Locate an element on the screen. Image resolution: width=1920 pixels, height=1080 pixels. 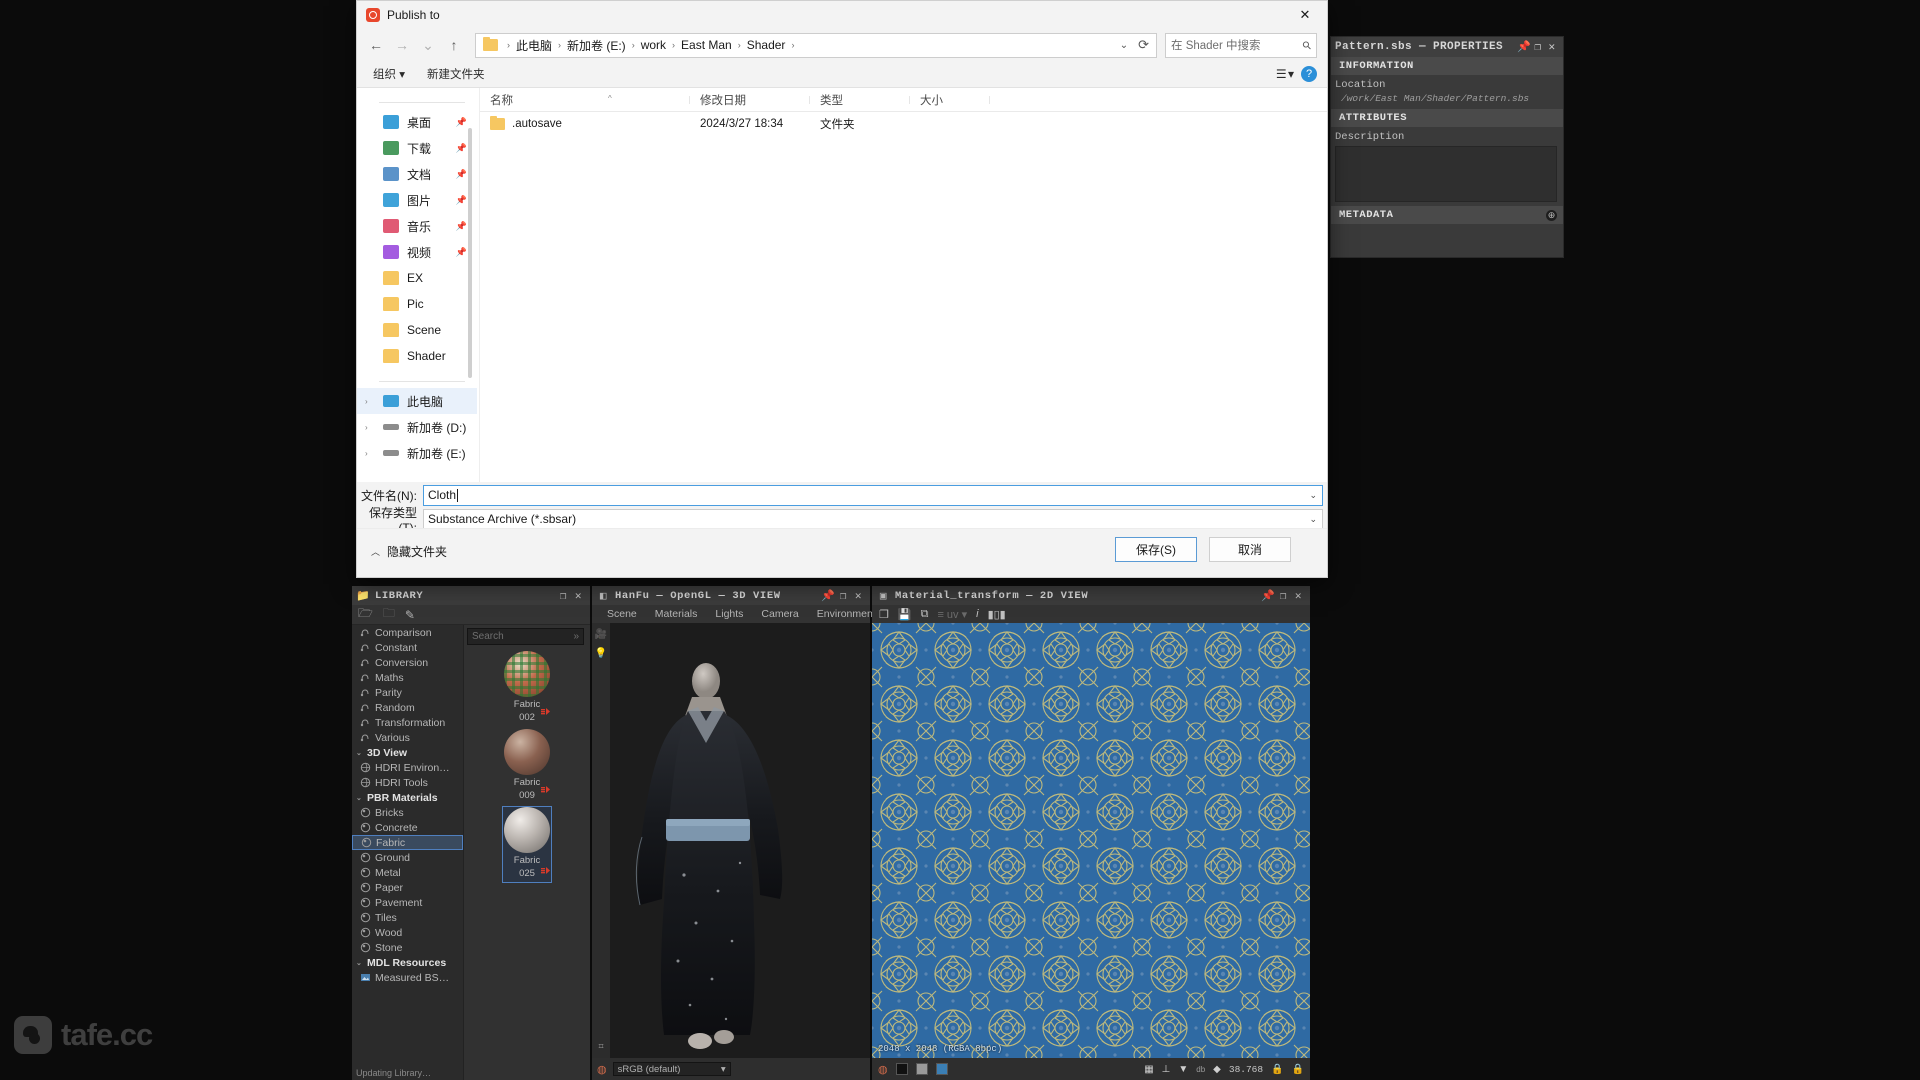
zoom-value: 38.768 is located at coordinates (1246, 1069).